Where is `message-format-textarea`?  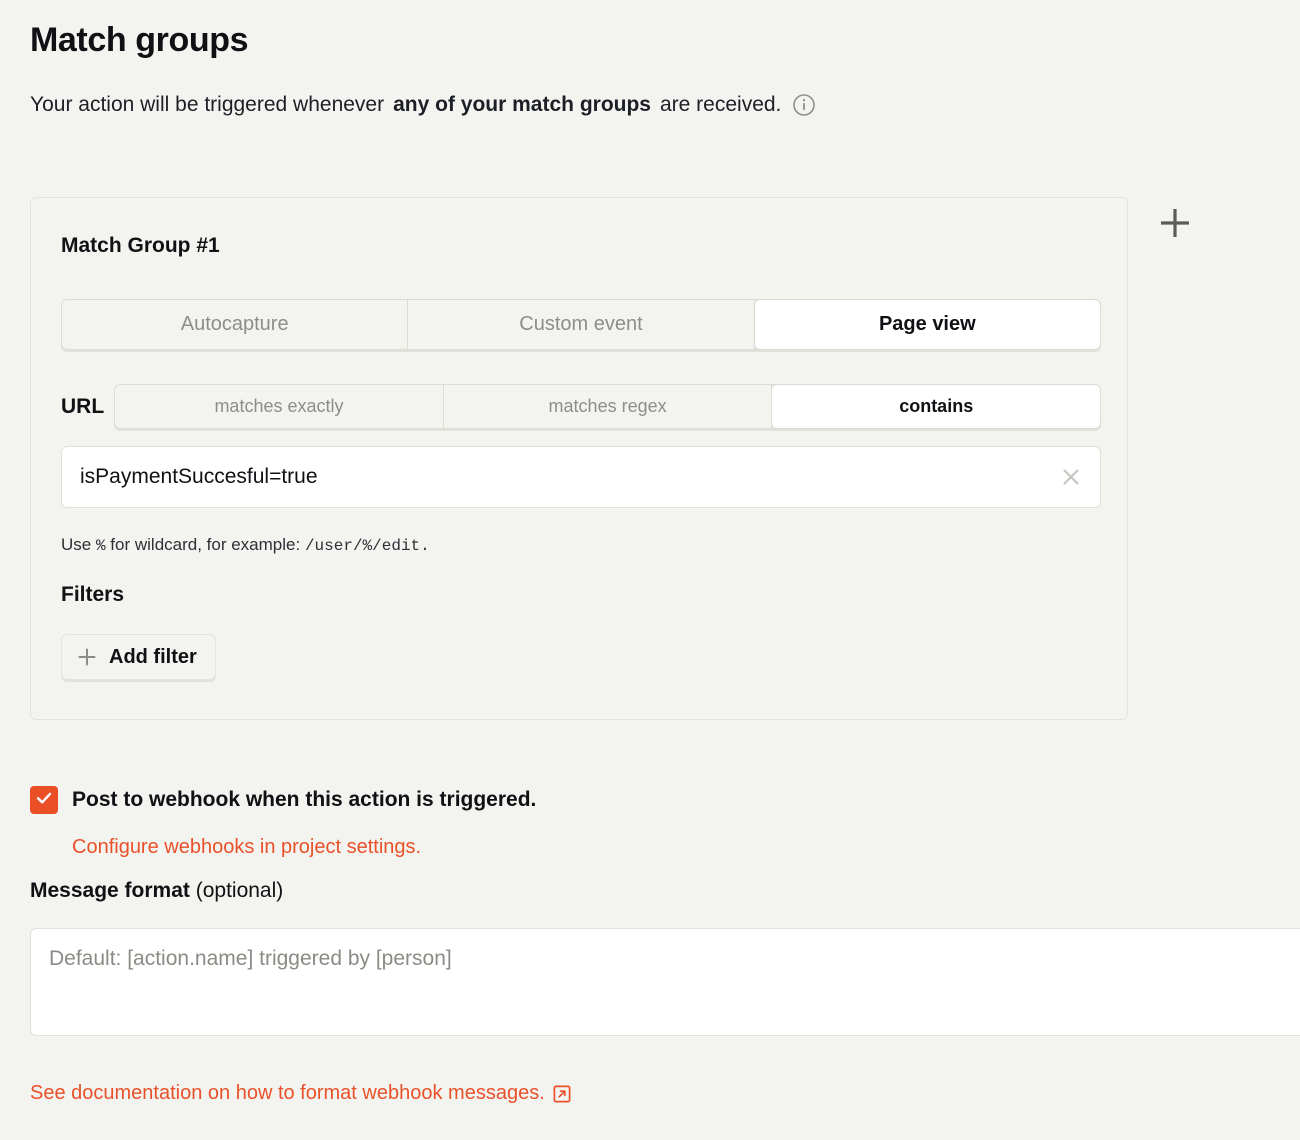 message-format-textarea is located at coordinates (665, 982).